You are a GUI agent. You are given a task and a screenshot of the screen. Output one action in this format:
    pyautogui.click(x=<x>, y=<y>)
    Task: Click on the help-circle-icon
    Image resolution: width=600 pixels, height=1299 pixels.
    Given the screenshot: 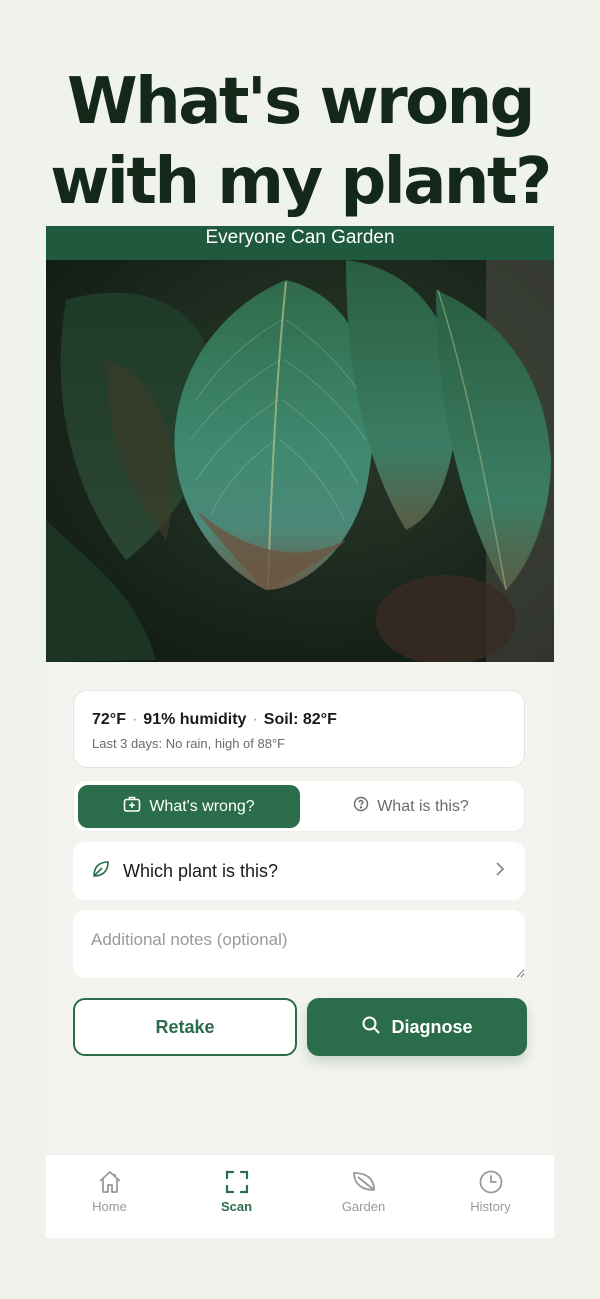 What is the action you would take?
    pyautogui.click(x=361, y=806)
    